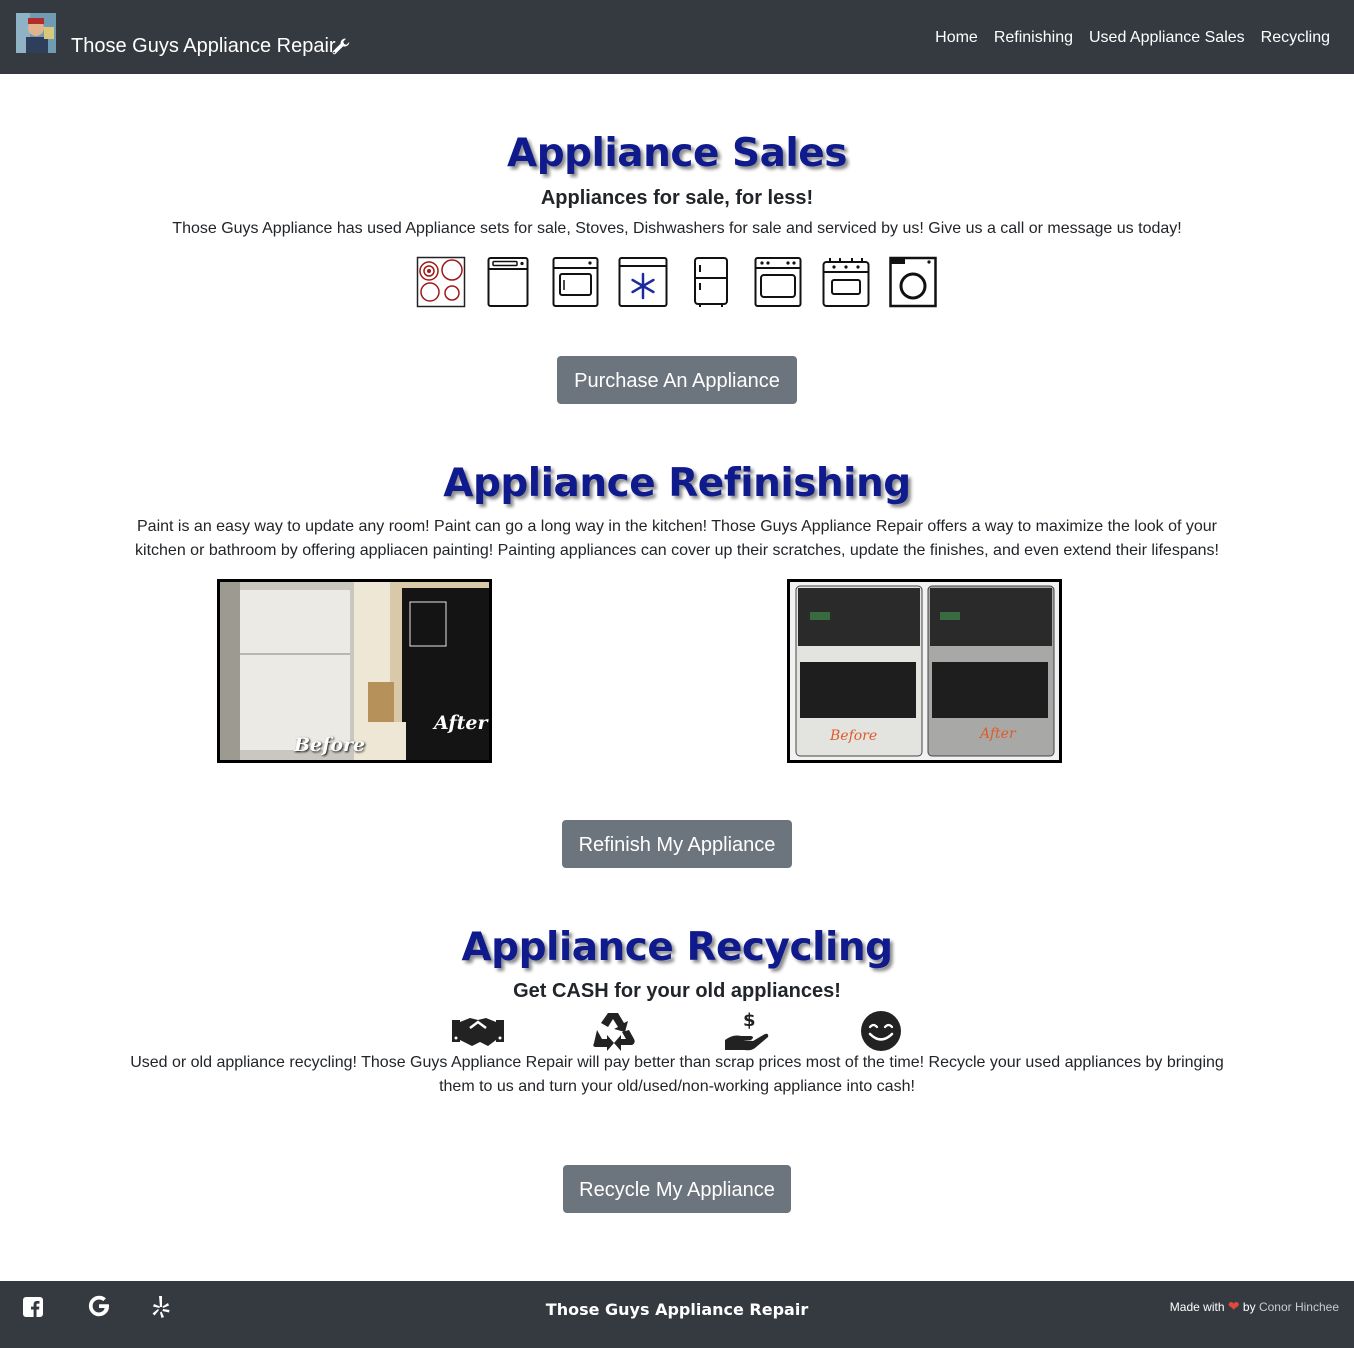 Image resolution: width=1354 pixels, height=1348 pixels. Describe the element at coordinates (677, 947) in the screenshot. I see `recycling-title: Appliance Recycling` at that location.